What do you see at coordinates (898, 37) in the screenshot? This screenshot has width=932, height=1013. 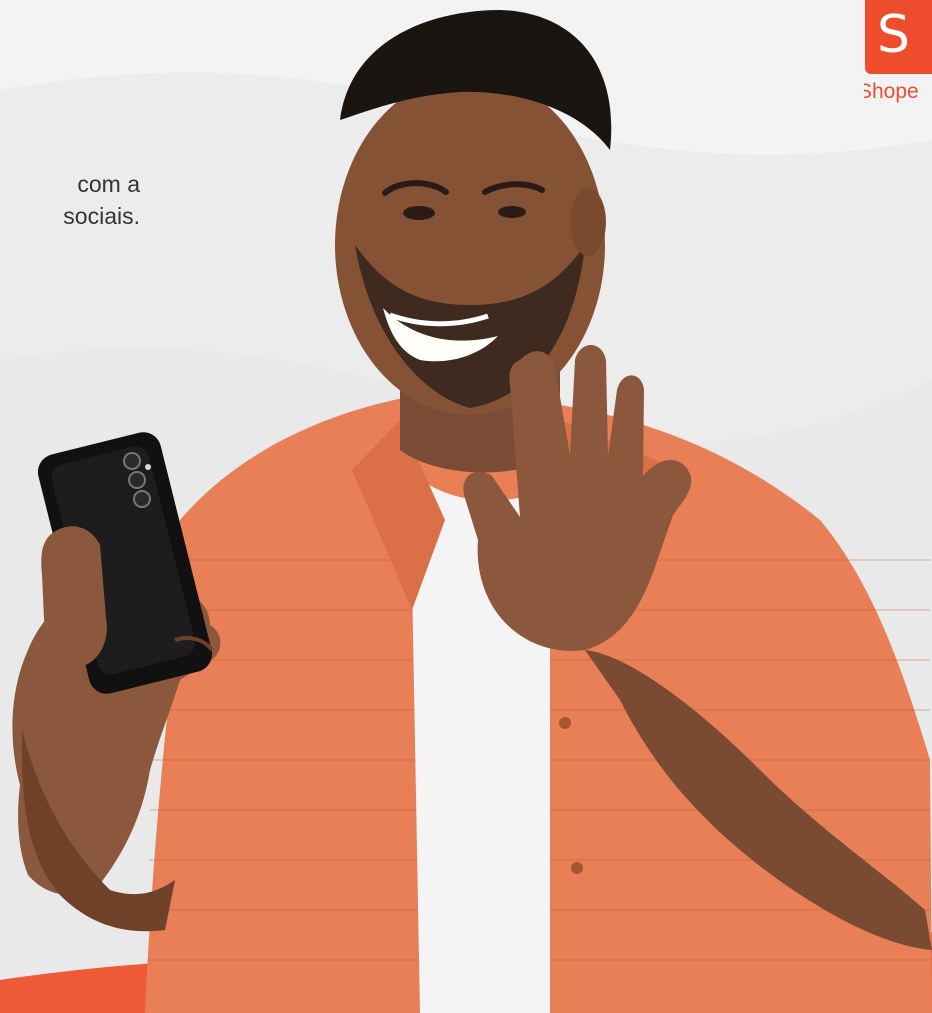 I see `shopping-bag-icon: S` at bounding box center [898, 37].